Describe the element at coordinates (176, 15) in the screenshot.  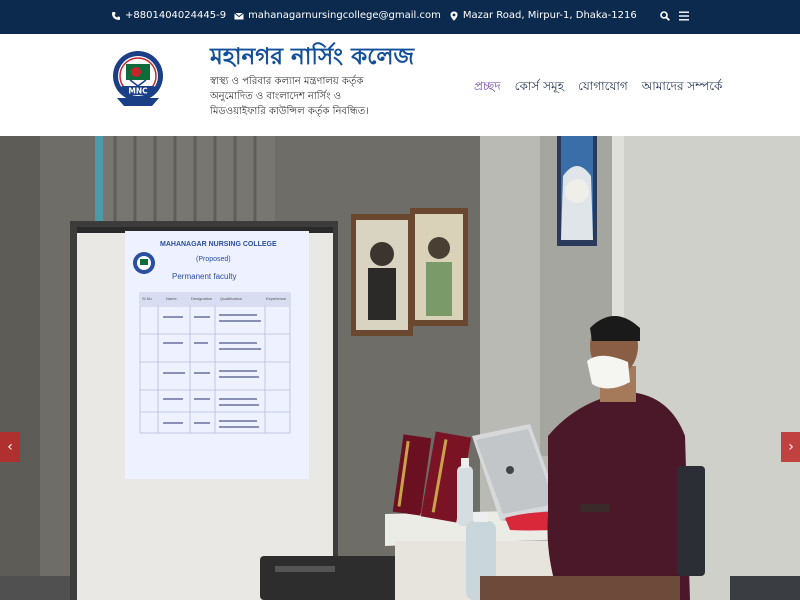
I see `phone-number: +8801404024445-9` at that location.